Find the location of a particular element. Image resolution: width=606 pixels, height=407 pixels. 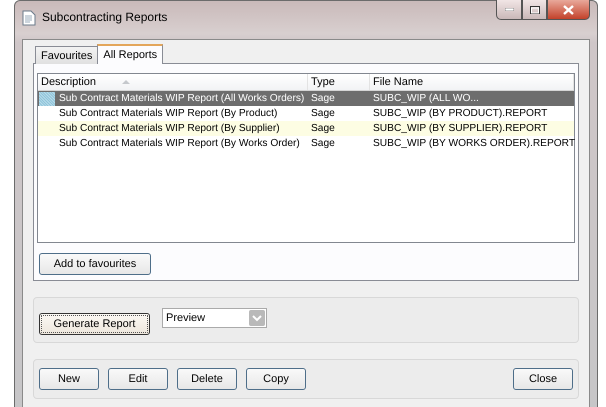

report-icon is located at coordinates (47, 99).